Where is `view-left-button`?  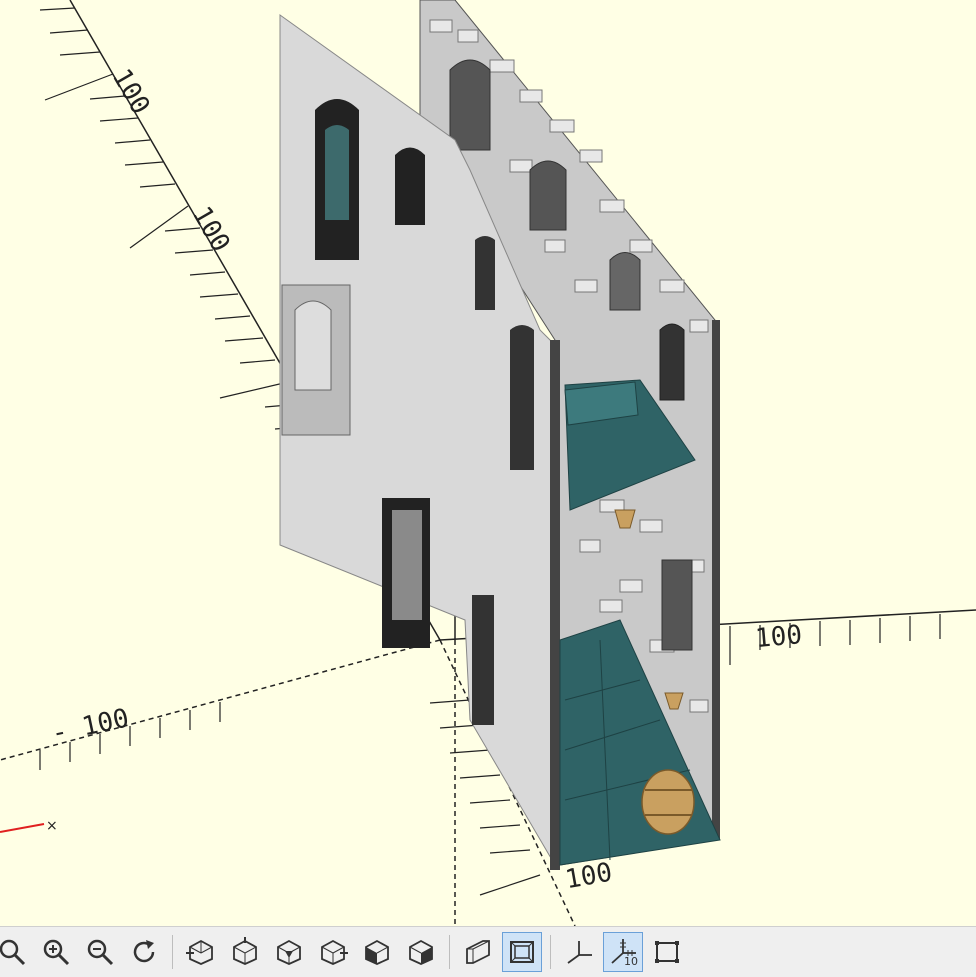
view-left-button is located at coordinates (333, 952).